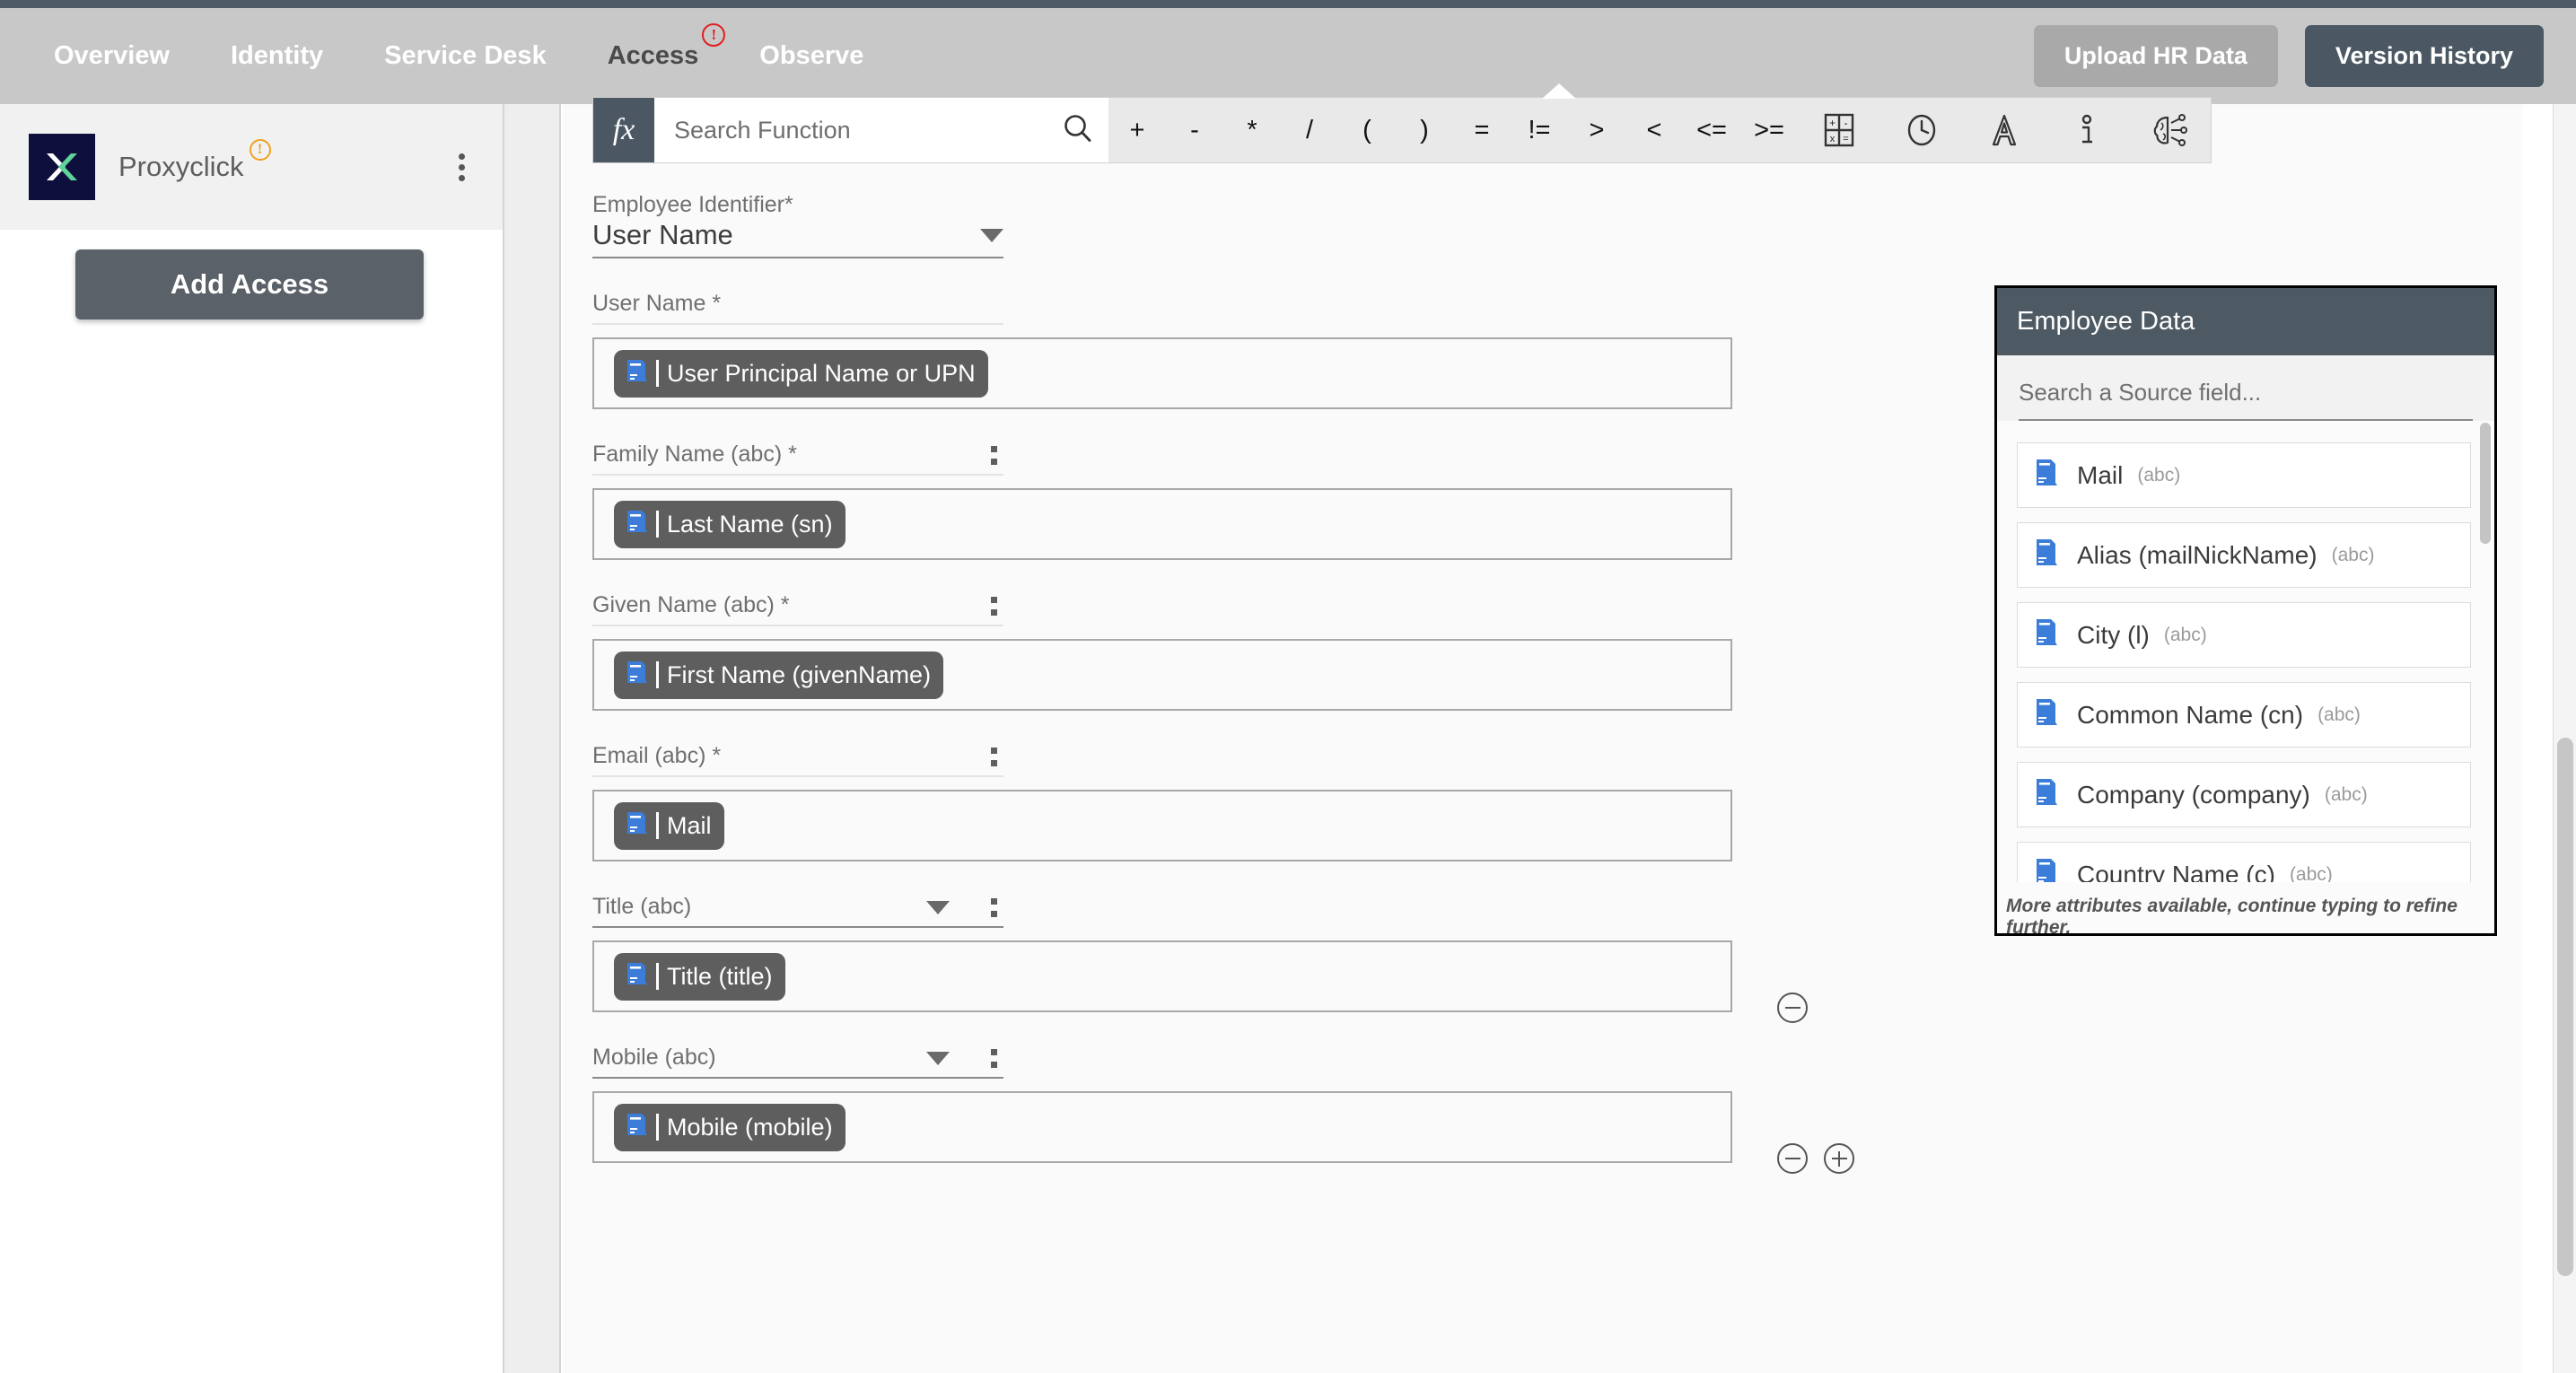  Describe the element at coordinates (2244, 475) in the screenshot. I see `list-item: Mail (abc)` at that location.